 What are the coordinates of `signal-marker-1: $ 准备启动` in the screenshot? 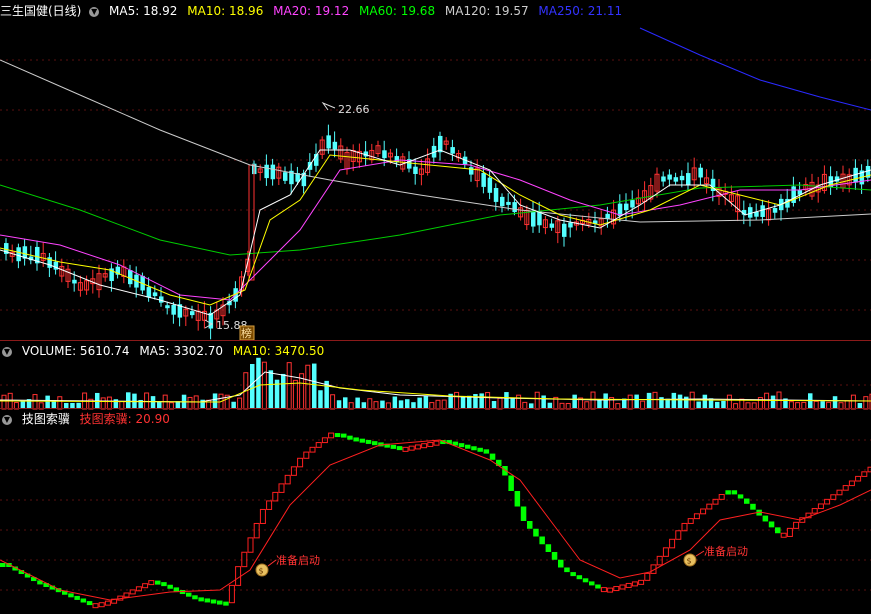 It's located at (287, 565).